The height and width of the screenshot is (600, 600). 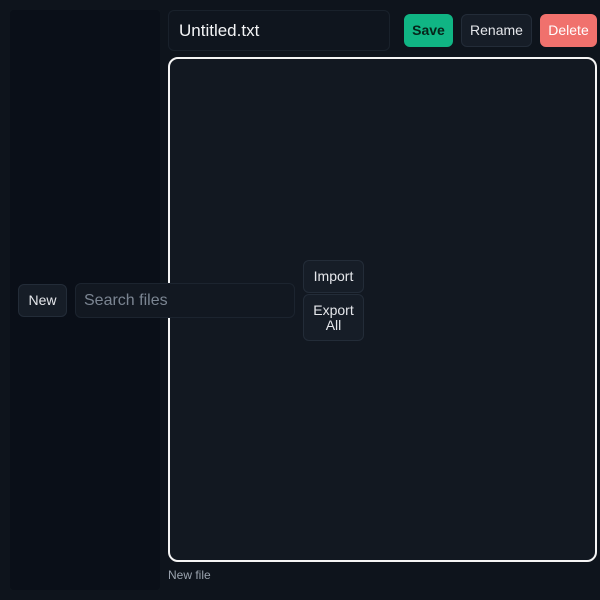 What do you see at coordinates (42, 300) in the screenshot?
I see `new-file-button: New` at bounding box center [42, 300].